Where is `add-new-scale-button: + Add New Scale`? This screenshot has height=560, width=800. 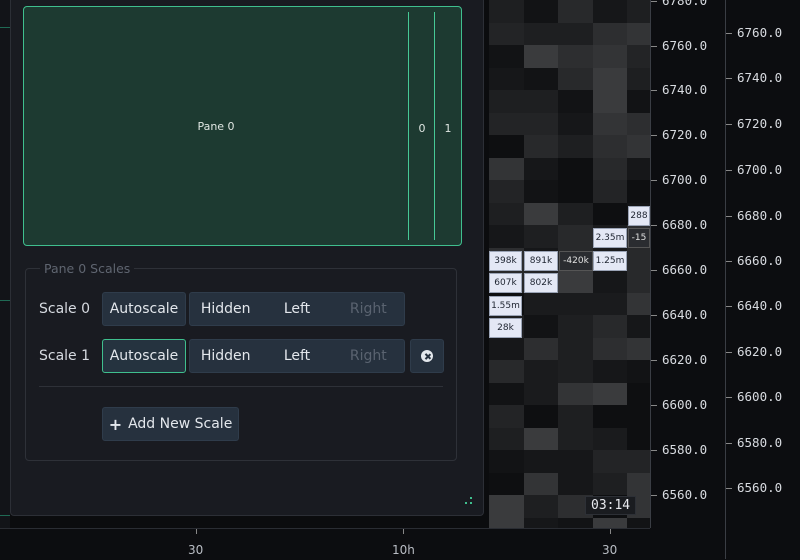 add-new-scale-button: + Add New Scale is located at coordinates (170, 424).